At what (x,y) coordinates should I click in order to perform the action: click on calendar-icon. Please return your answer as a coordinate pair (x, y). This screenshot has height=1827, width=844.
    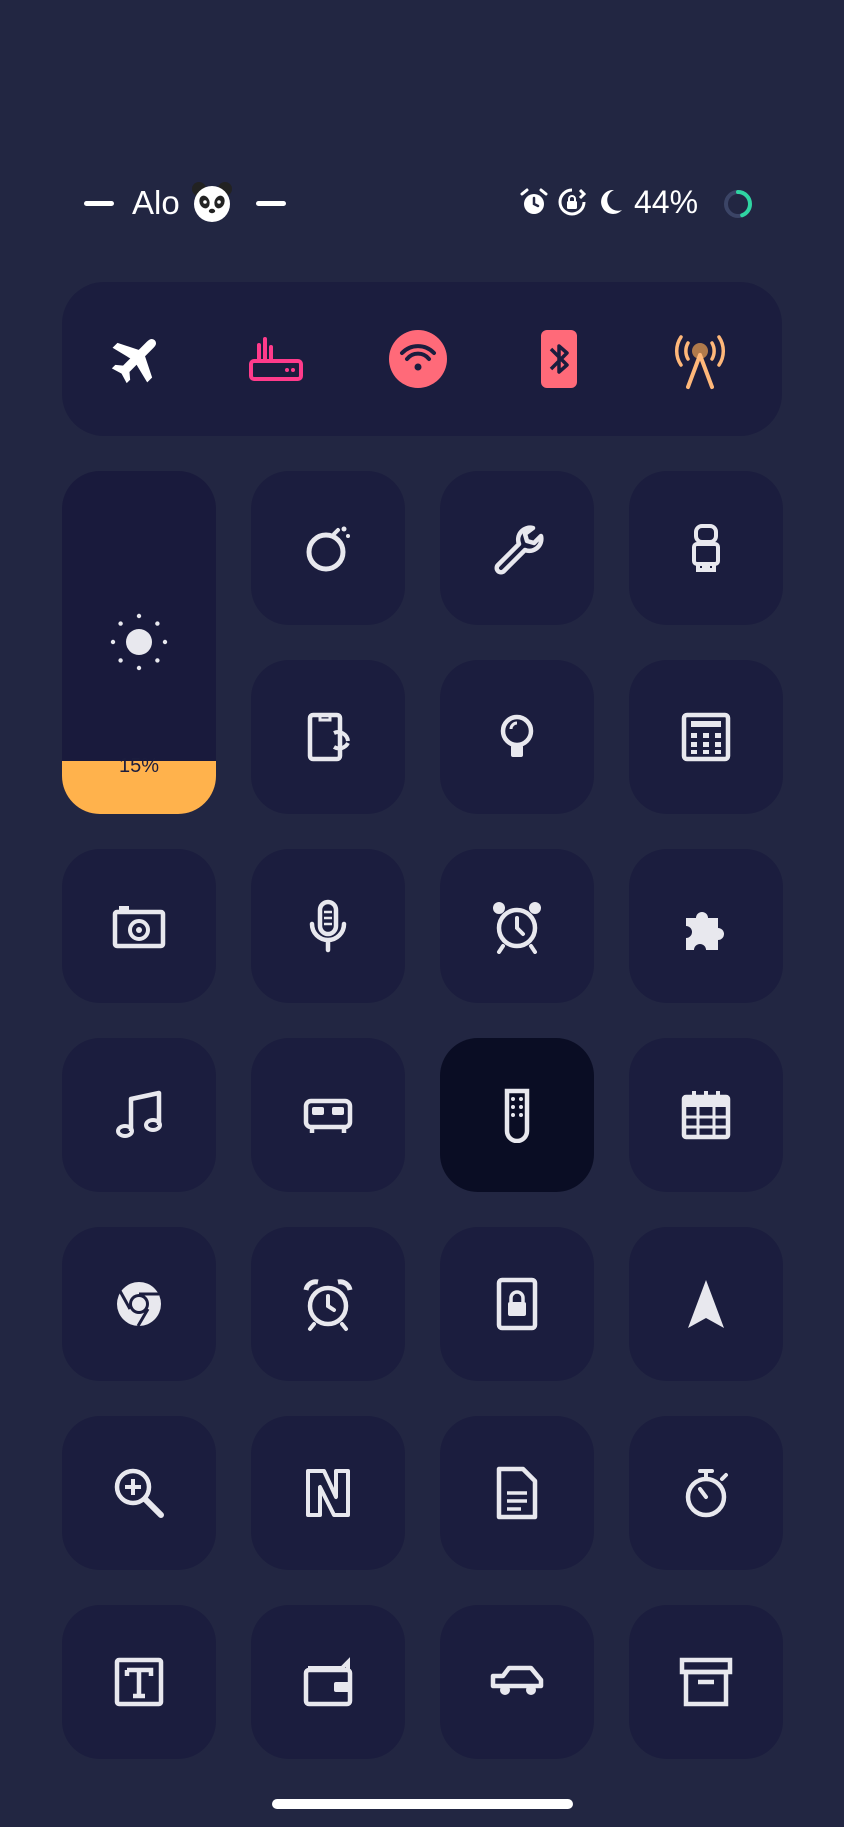
    Looking at the image, I should click on (706, 1115).